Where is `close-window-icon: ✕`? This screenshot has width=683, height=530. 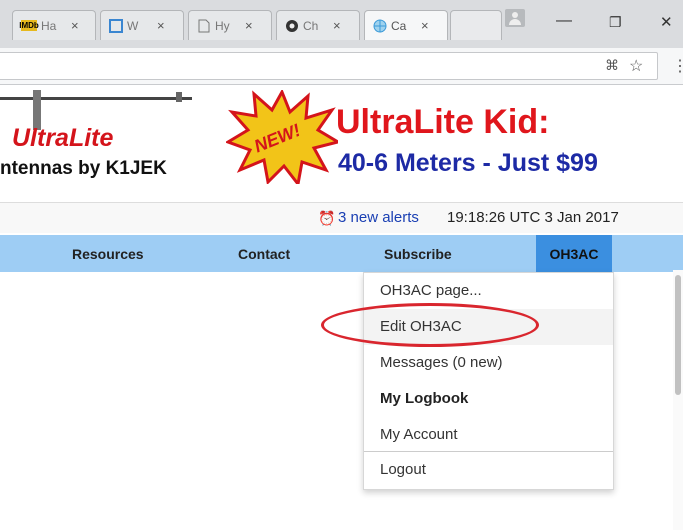 close-window-icon: ✕ is located at coordinates (666, 22).